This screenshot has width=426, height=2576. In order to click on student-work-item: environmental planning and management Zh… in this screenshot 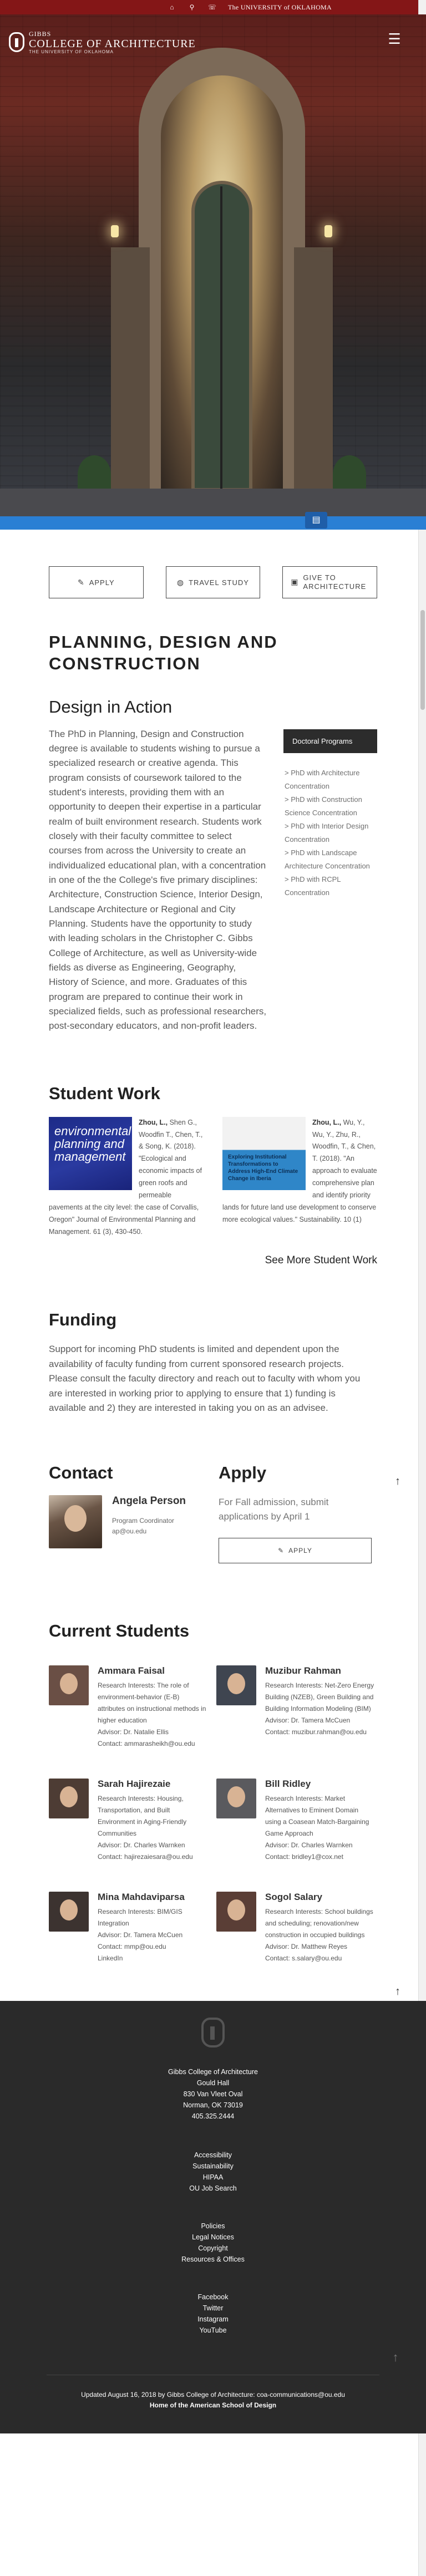, I will do `click(126, 1177)`.